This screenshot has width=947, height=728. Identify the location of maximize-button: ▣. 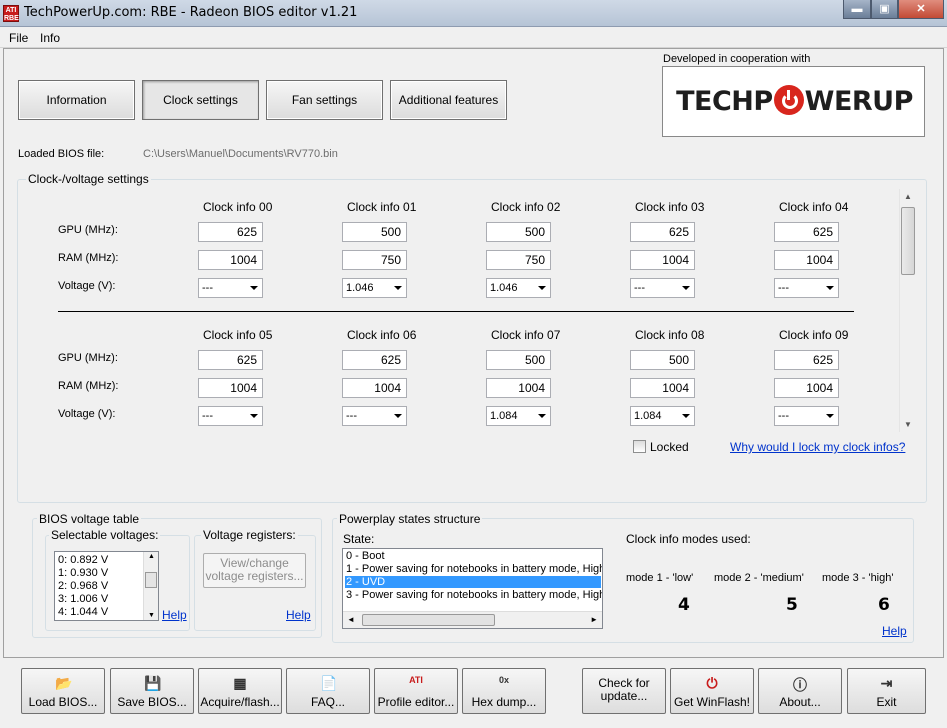
(884, 9).